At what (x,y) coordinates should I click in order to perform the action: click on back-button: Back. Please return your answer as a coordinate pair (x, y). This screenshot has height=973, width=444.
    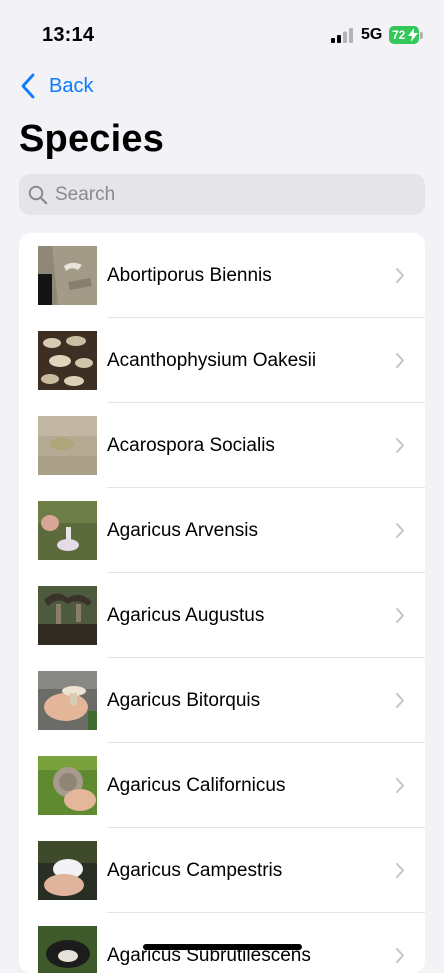
    Looking at the image, I should click on (54, 86).